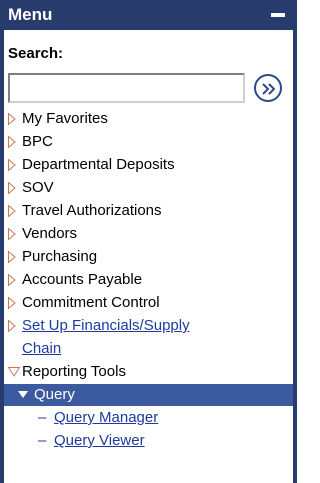 This screenshot has height=483, width=320. Describe the element at coordinates (23, 394) in the screenshot. I see `triangle-down-filled-icon` at that location.